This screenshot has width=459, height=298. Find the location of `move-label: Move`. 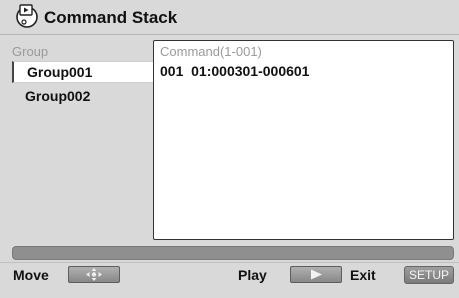

move-label: Move is located at coordinates (31, 275).